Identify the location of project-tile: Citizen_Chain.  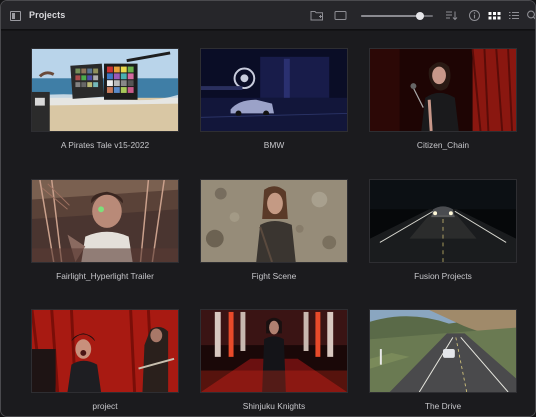
(443, 90).